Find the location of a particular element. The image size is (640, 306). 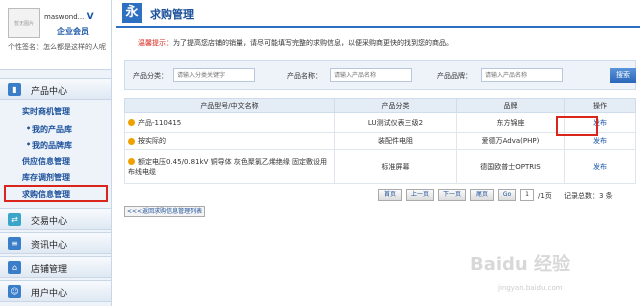

user-icon: ☺ is located at coordinates (14, 291).